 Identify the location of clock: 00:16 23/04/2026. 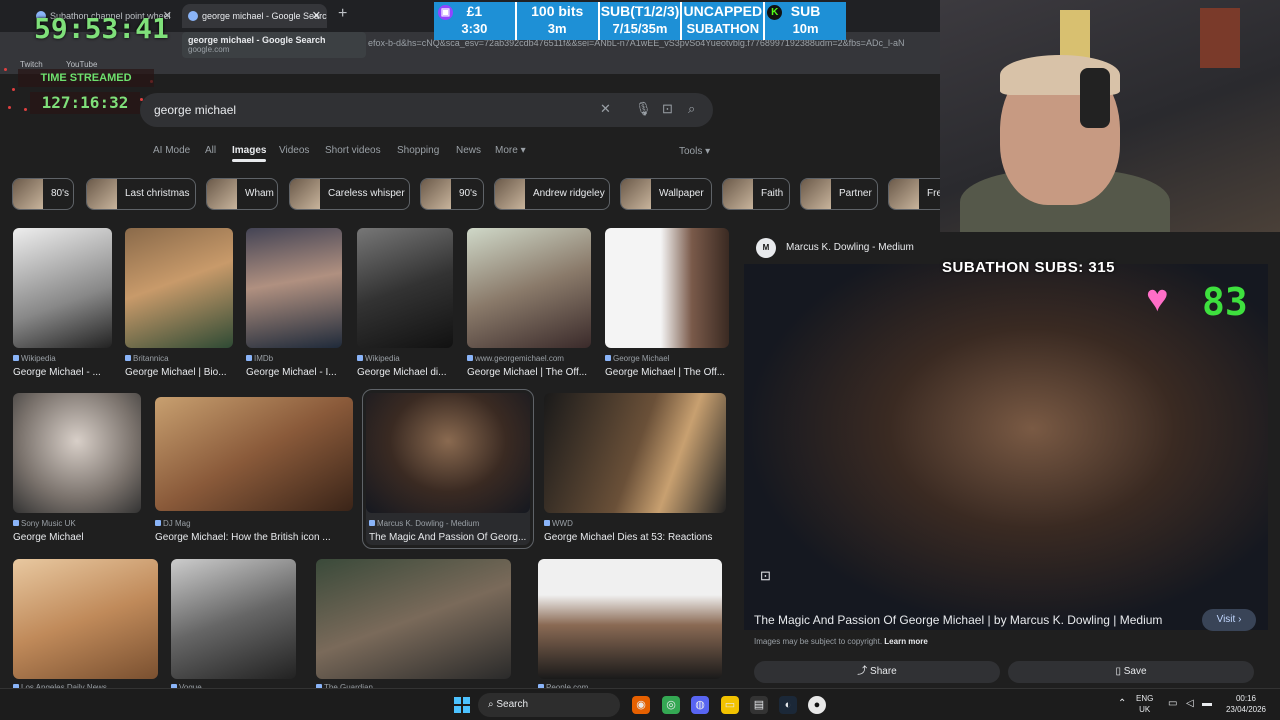
(1246, 704).